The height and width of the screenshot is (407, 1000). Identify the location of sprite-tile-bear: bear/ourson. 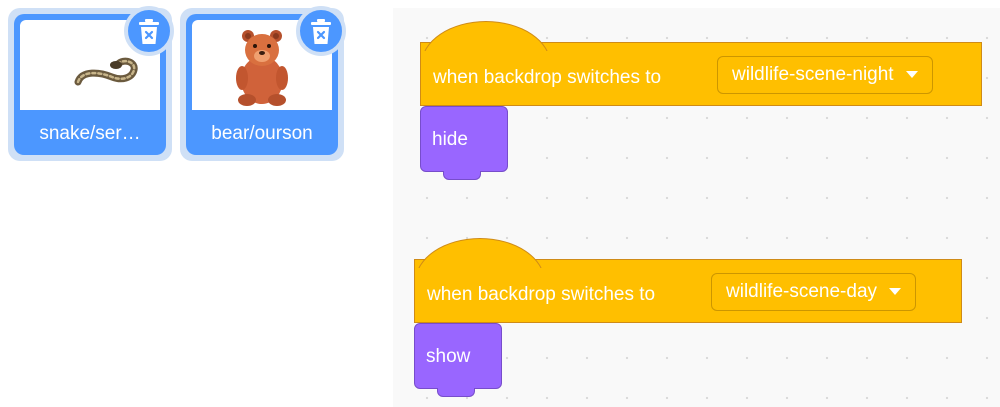
(263, 83).